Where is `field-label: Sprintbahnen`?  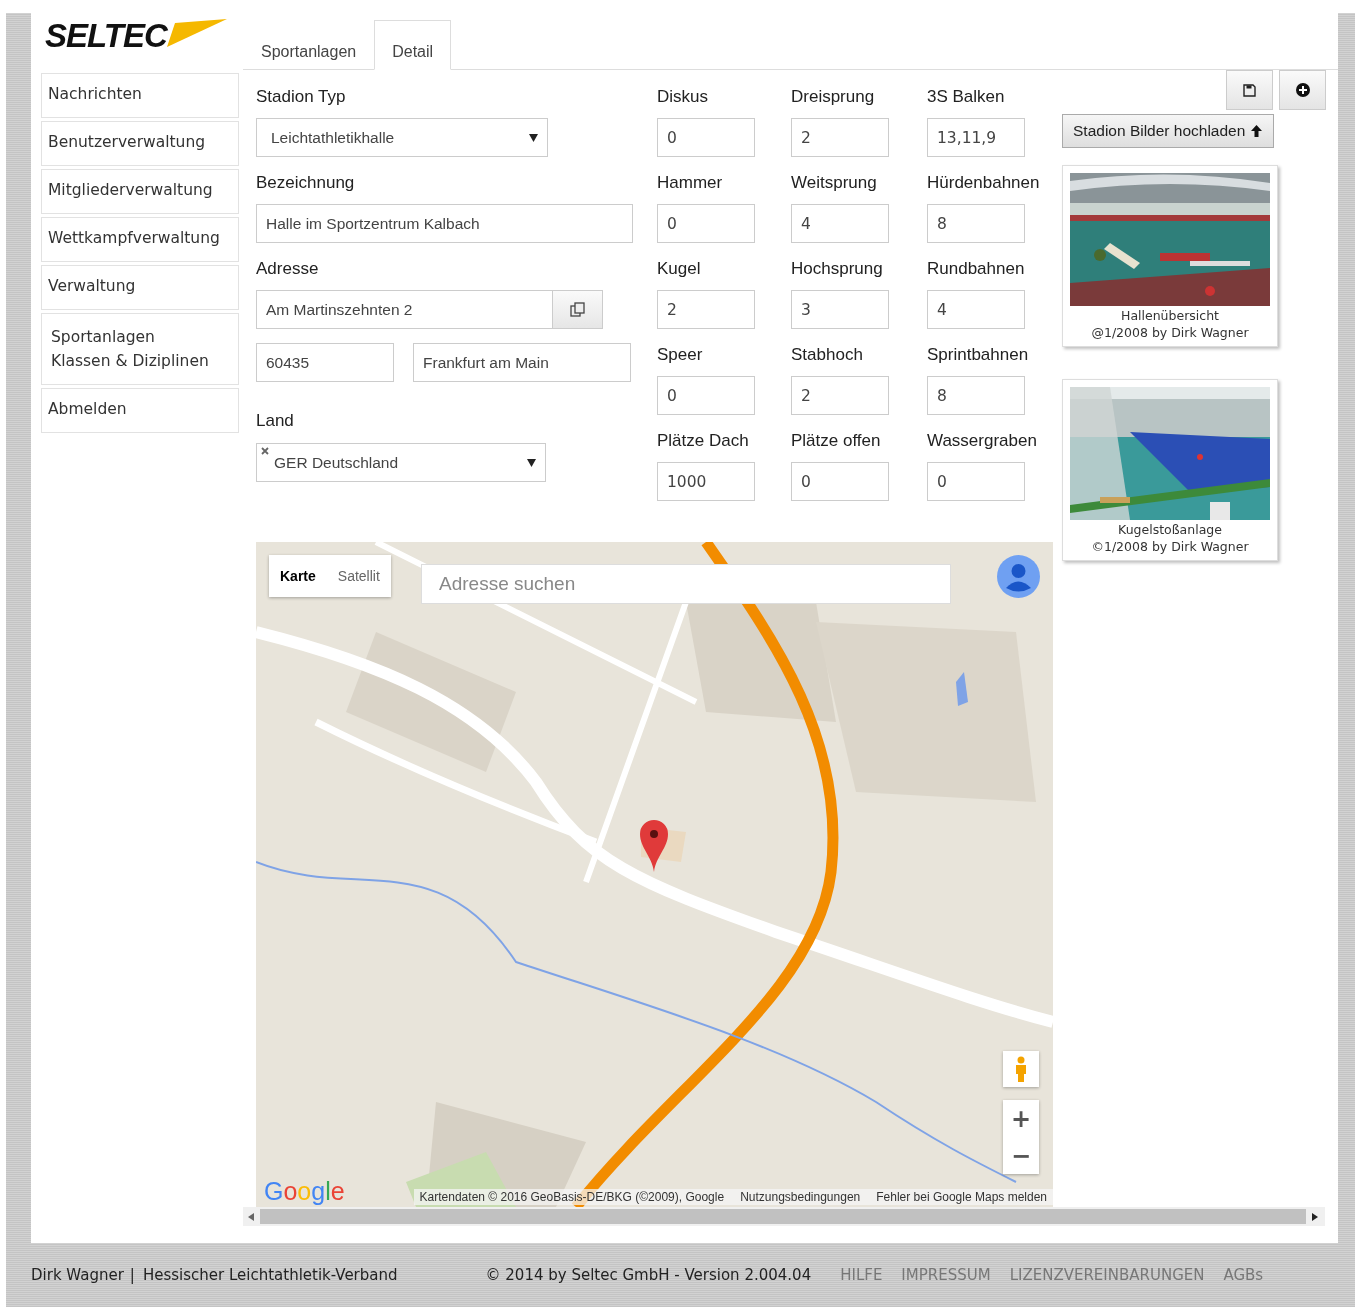
field-label: Sprintbahnen is located at coordinates (978, 355).